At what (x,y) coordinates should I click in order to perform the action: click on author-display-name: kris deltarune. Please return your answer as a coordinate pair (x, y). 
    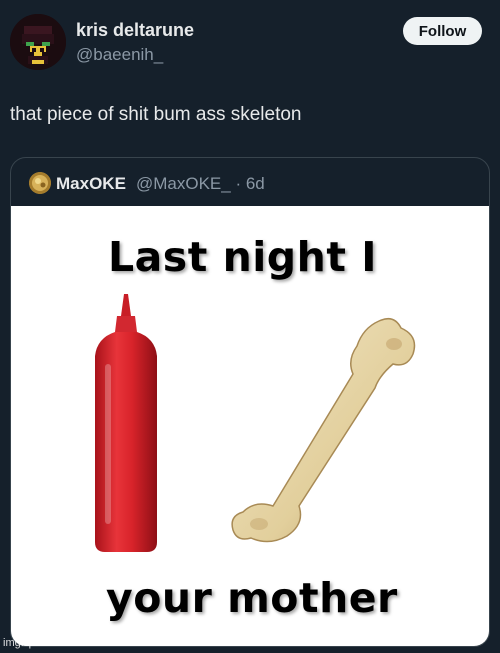
    Looking at the image, I should click on (135, 30).